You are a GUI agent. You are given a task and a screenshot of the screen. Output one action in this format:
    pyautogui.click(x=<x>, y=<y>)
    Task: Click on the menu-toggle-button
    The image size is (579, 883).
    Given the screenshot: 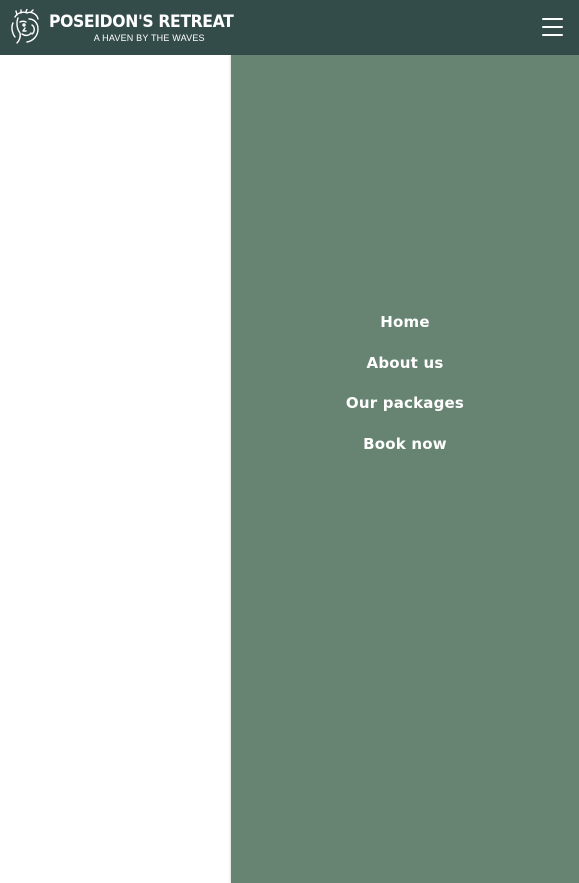 What is the action you would take?
    pyautogui.click(x=552, y=27)
    